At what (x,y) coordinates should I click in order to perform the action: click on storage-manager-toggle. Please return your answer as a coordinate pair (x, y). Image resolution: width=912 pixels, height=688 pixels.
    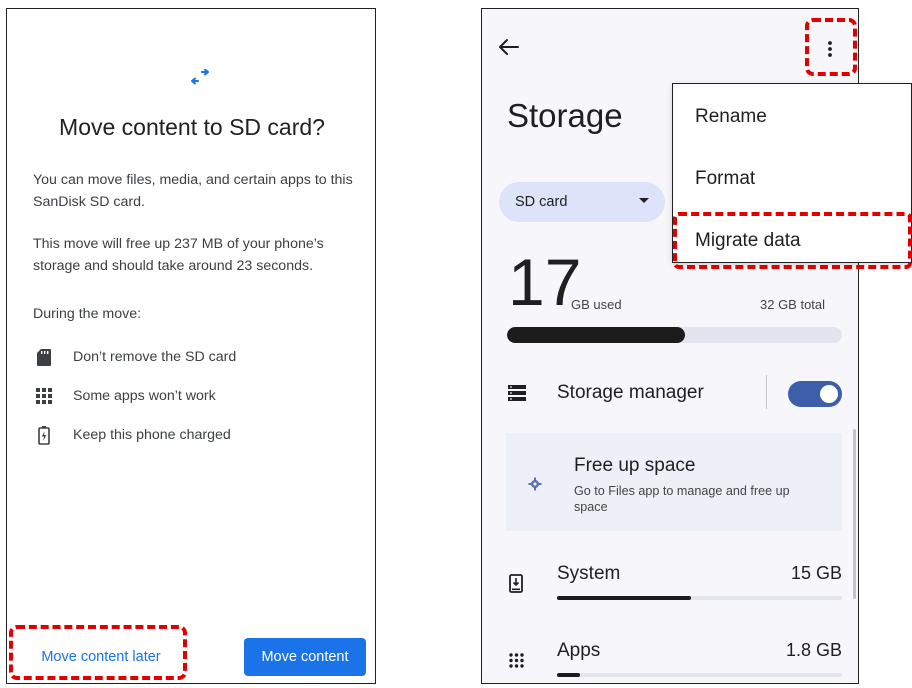
    Looking at the image, I should click on (815, 394).